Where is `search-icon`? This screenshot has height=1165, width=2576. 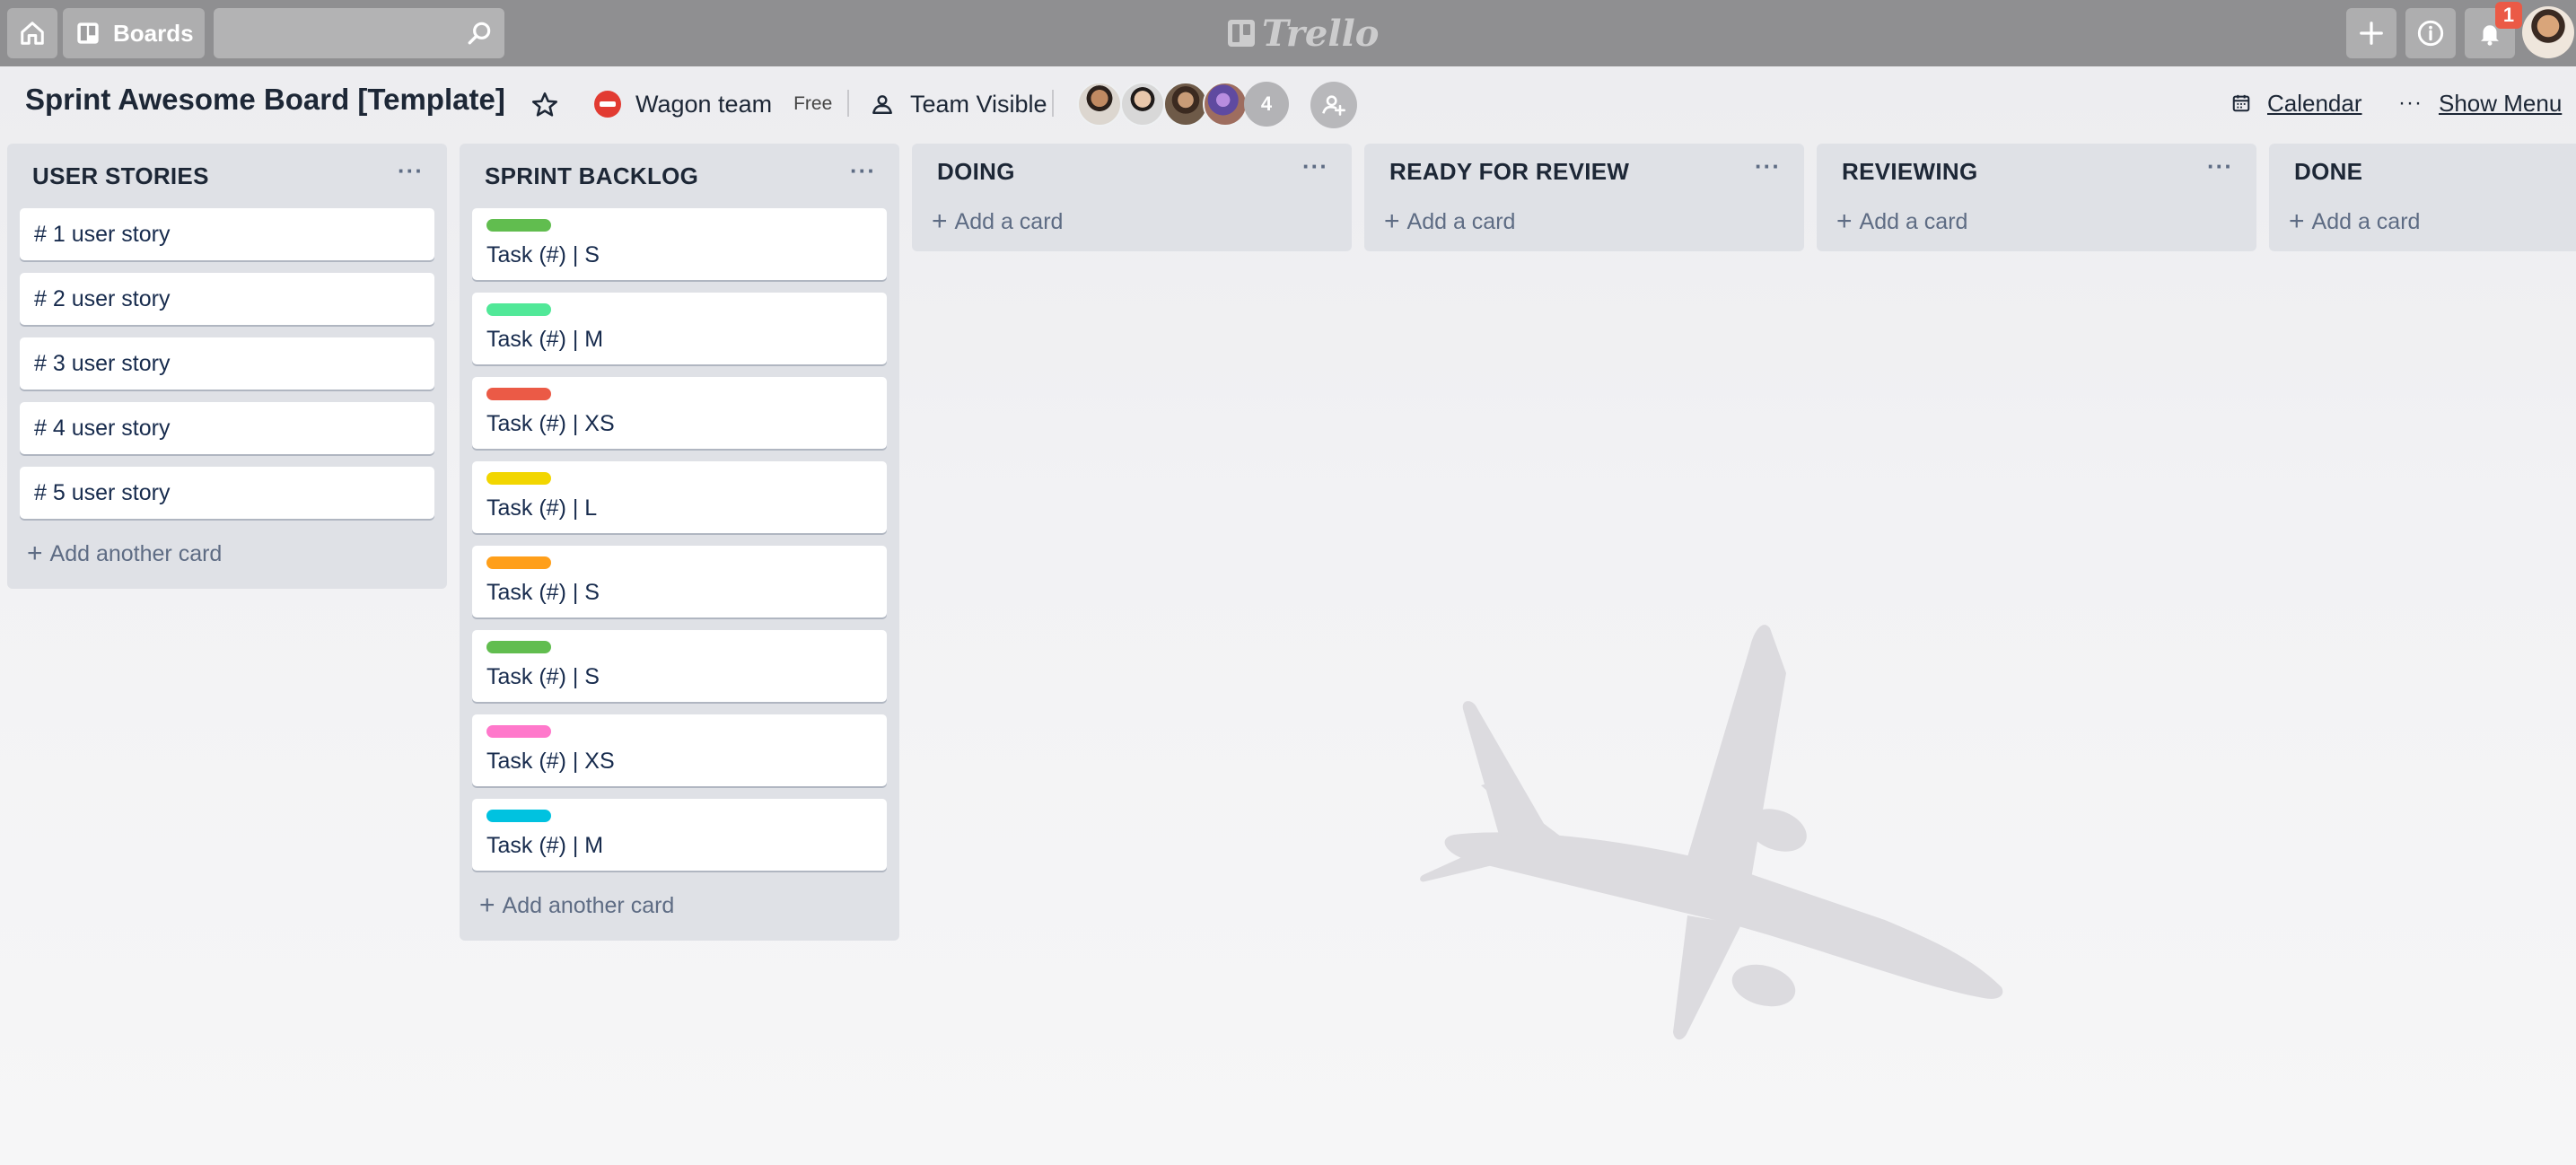 search-icon is located at coordinates (479, 33).